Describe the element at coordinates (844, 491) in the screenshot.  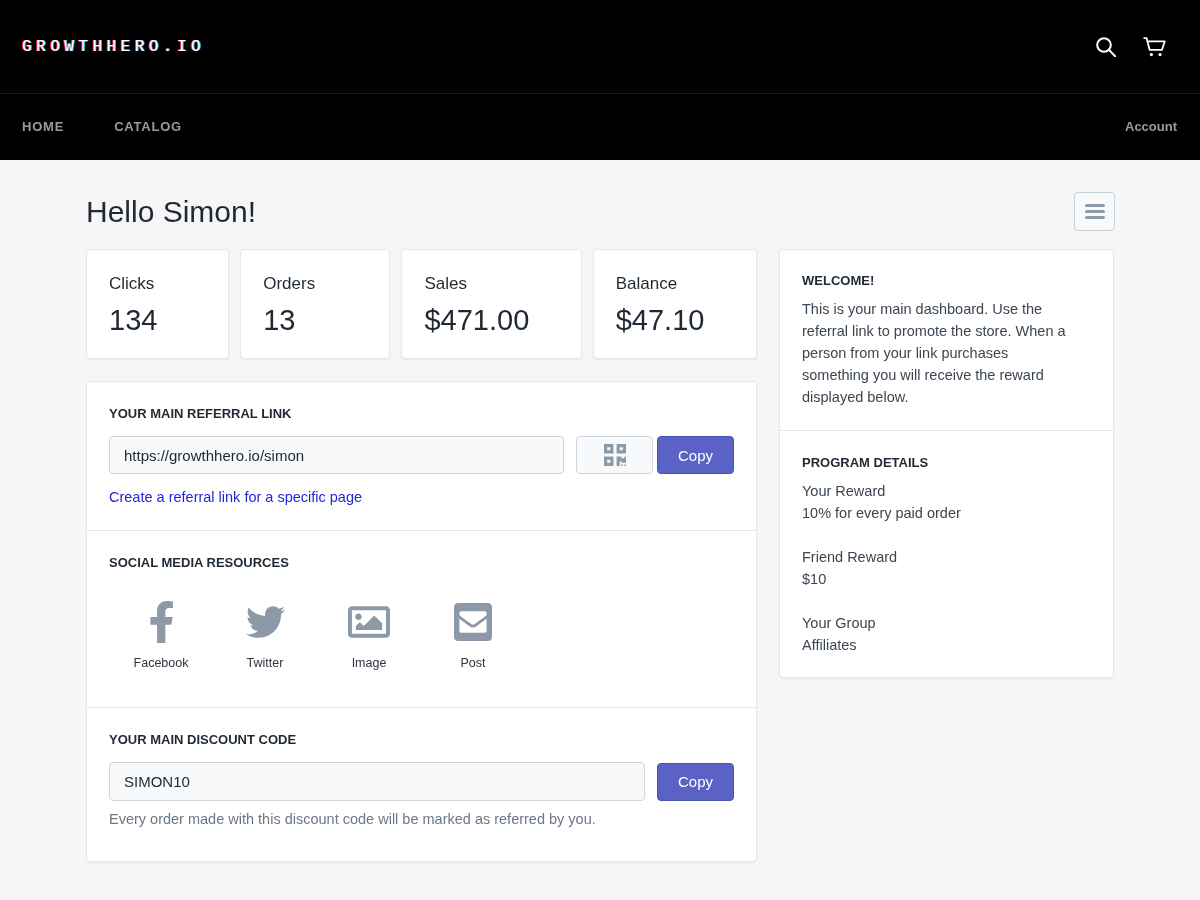
I see `detail-label: Your Reward` at that location.